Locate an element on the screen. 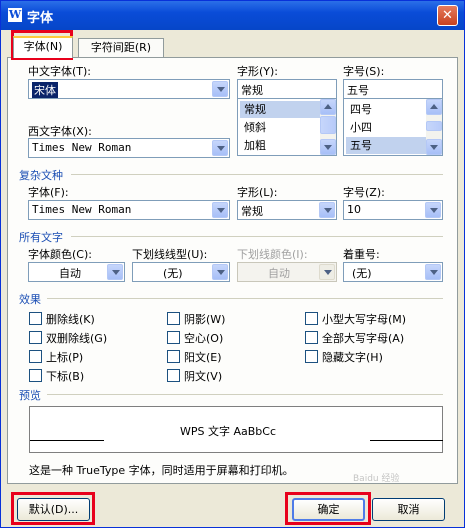  style-label: 字形(Y): is located at coordinates (258, 71).